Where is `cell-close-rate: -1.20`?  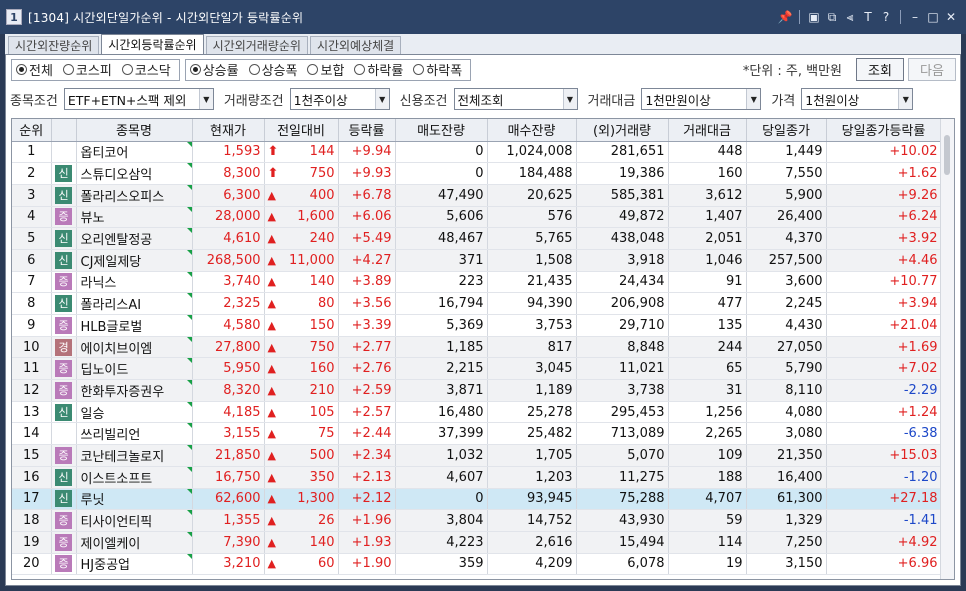
cell-close-rate: -1.20 is located at coordinates (884, 477).